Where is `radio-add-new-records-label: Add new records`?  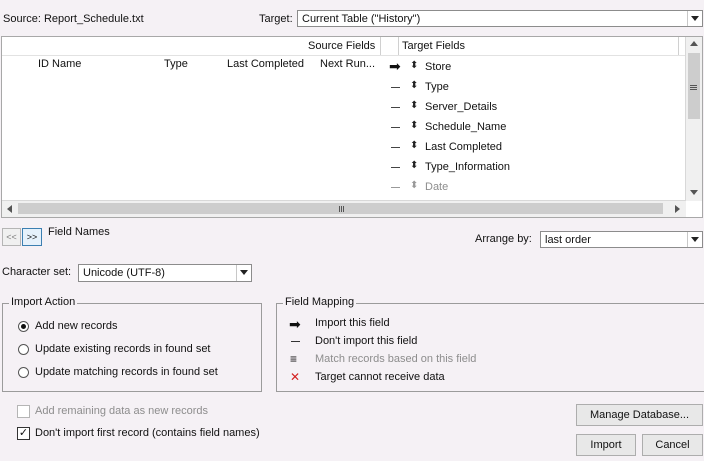 radio-add-new-records-label: Add new records is located at coordinates (76, 326).